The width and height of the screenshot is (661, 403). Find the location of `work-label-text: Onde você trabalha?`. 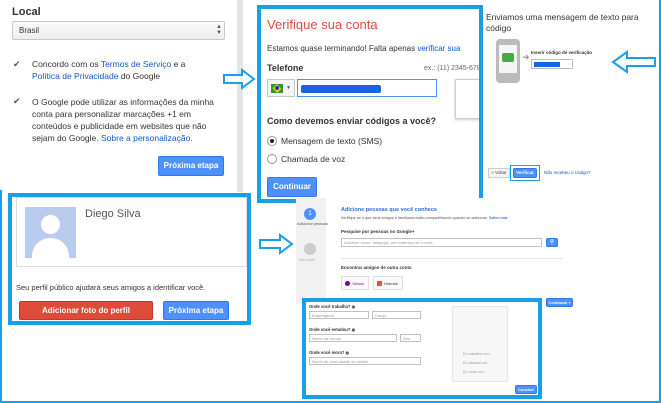

work-label-text: Onde você trabalha? is located at coordinates (330, 306).